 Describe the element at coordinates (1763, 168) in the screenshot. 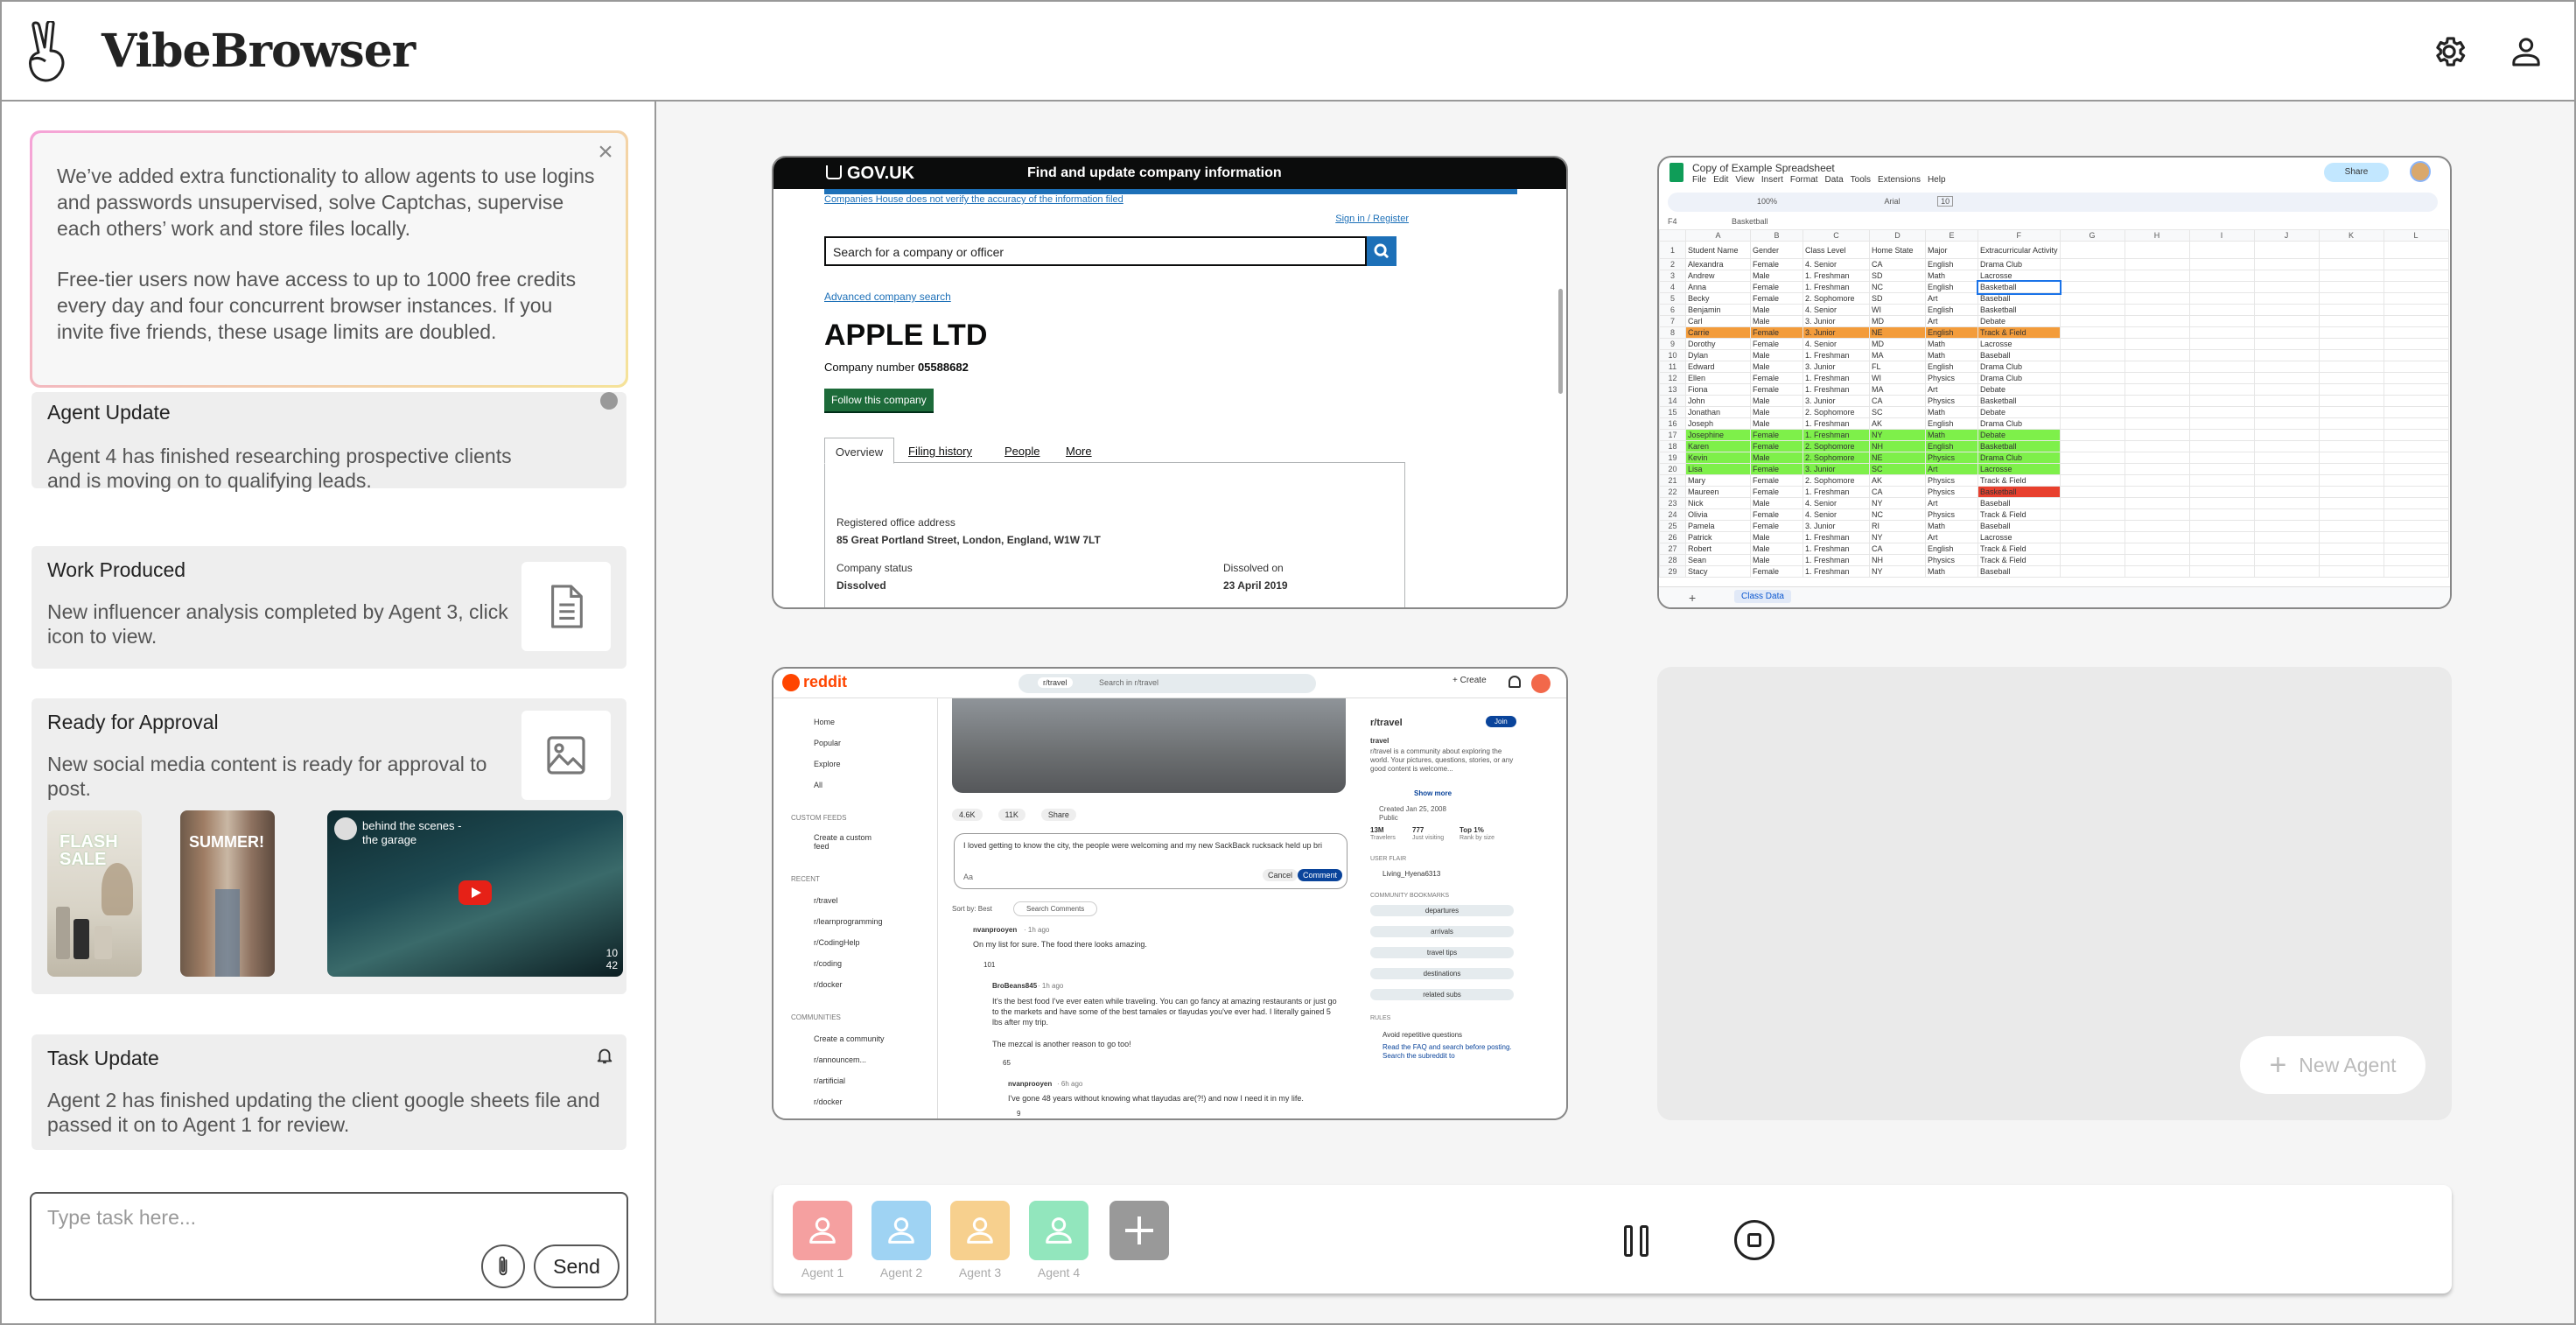

I see `sheet-title: Copy of Example Spreadsheet` at that location.